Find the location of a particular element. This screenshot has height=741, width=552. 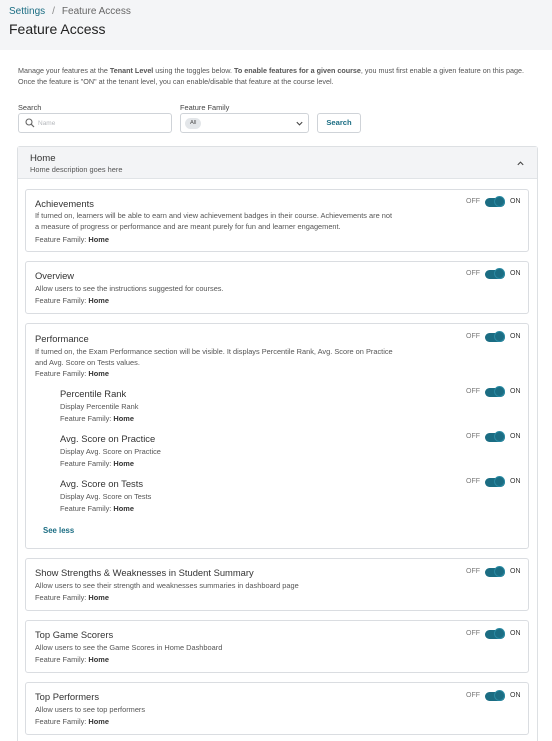

search-field is located at coordinates (95, 123).